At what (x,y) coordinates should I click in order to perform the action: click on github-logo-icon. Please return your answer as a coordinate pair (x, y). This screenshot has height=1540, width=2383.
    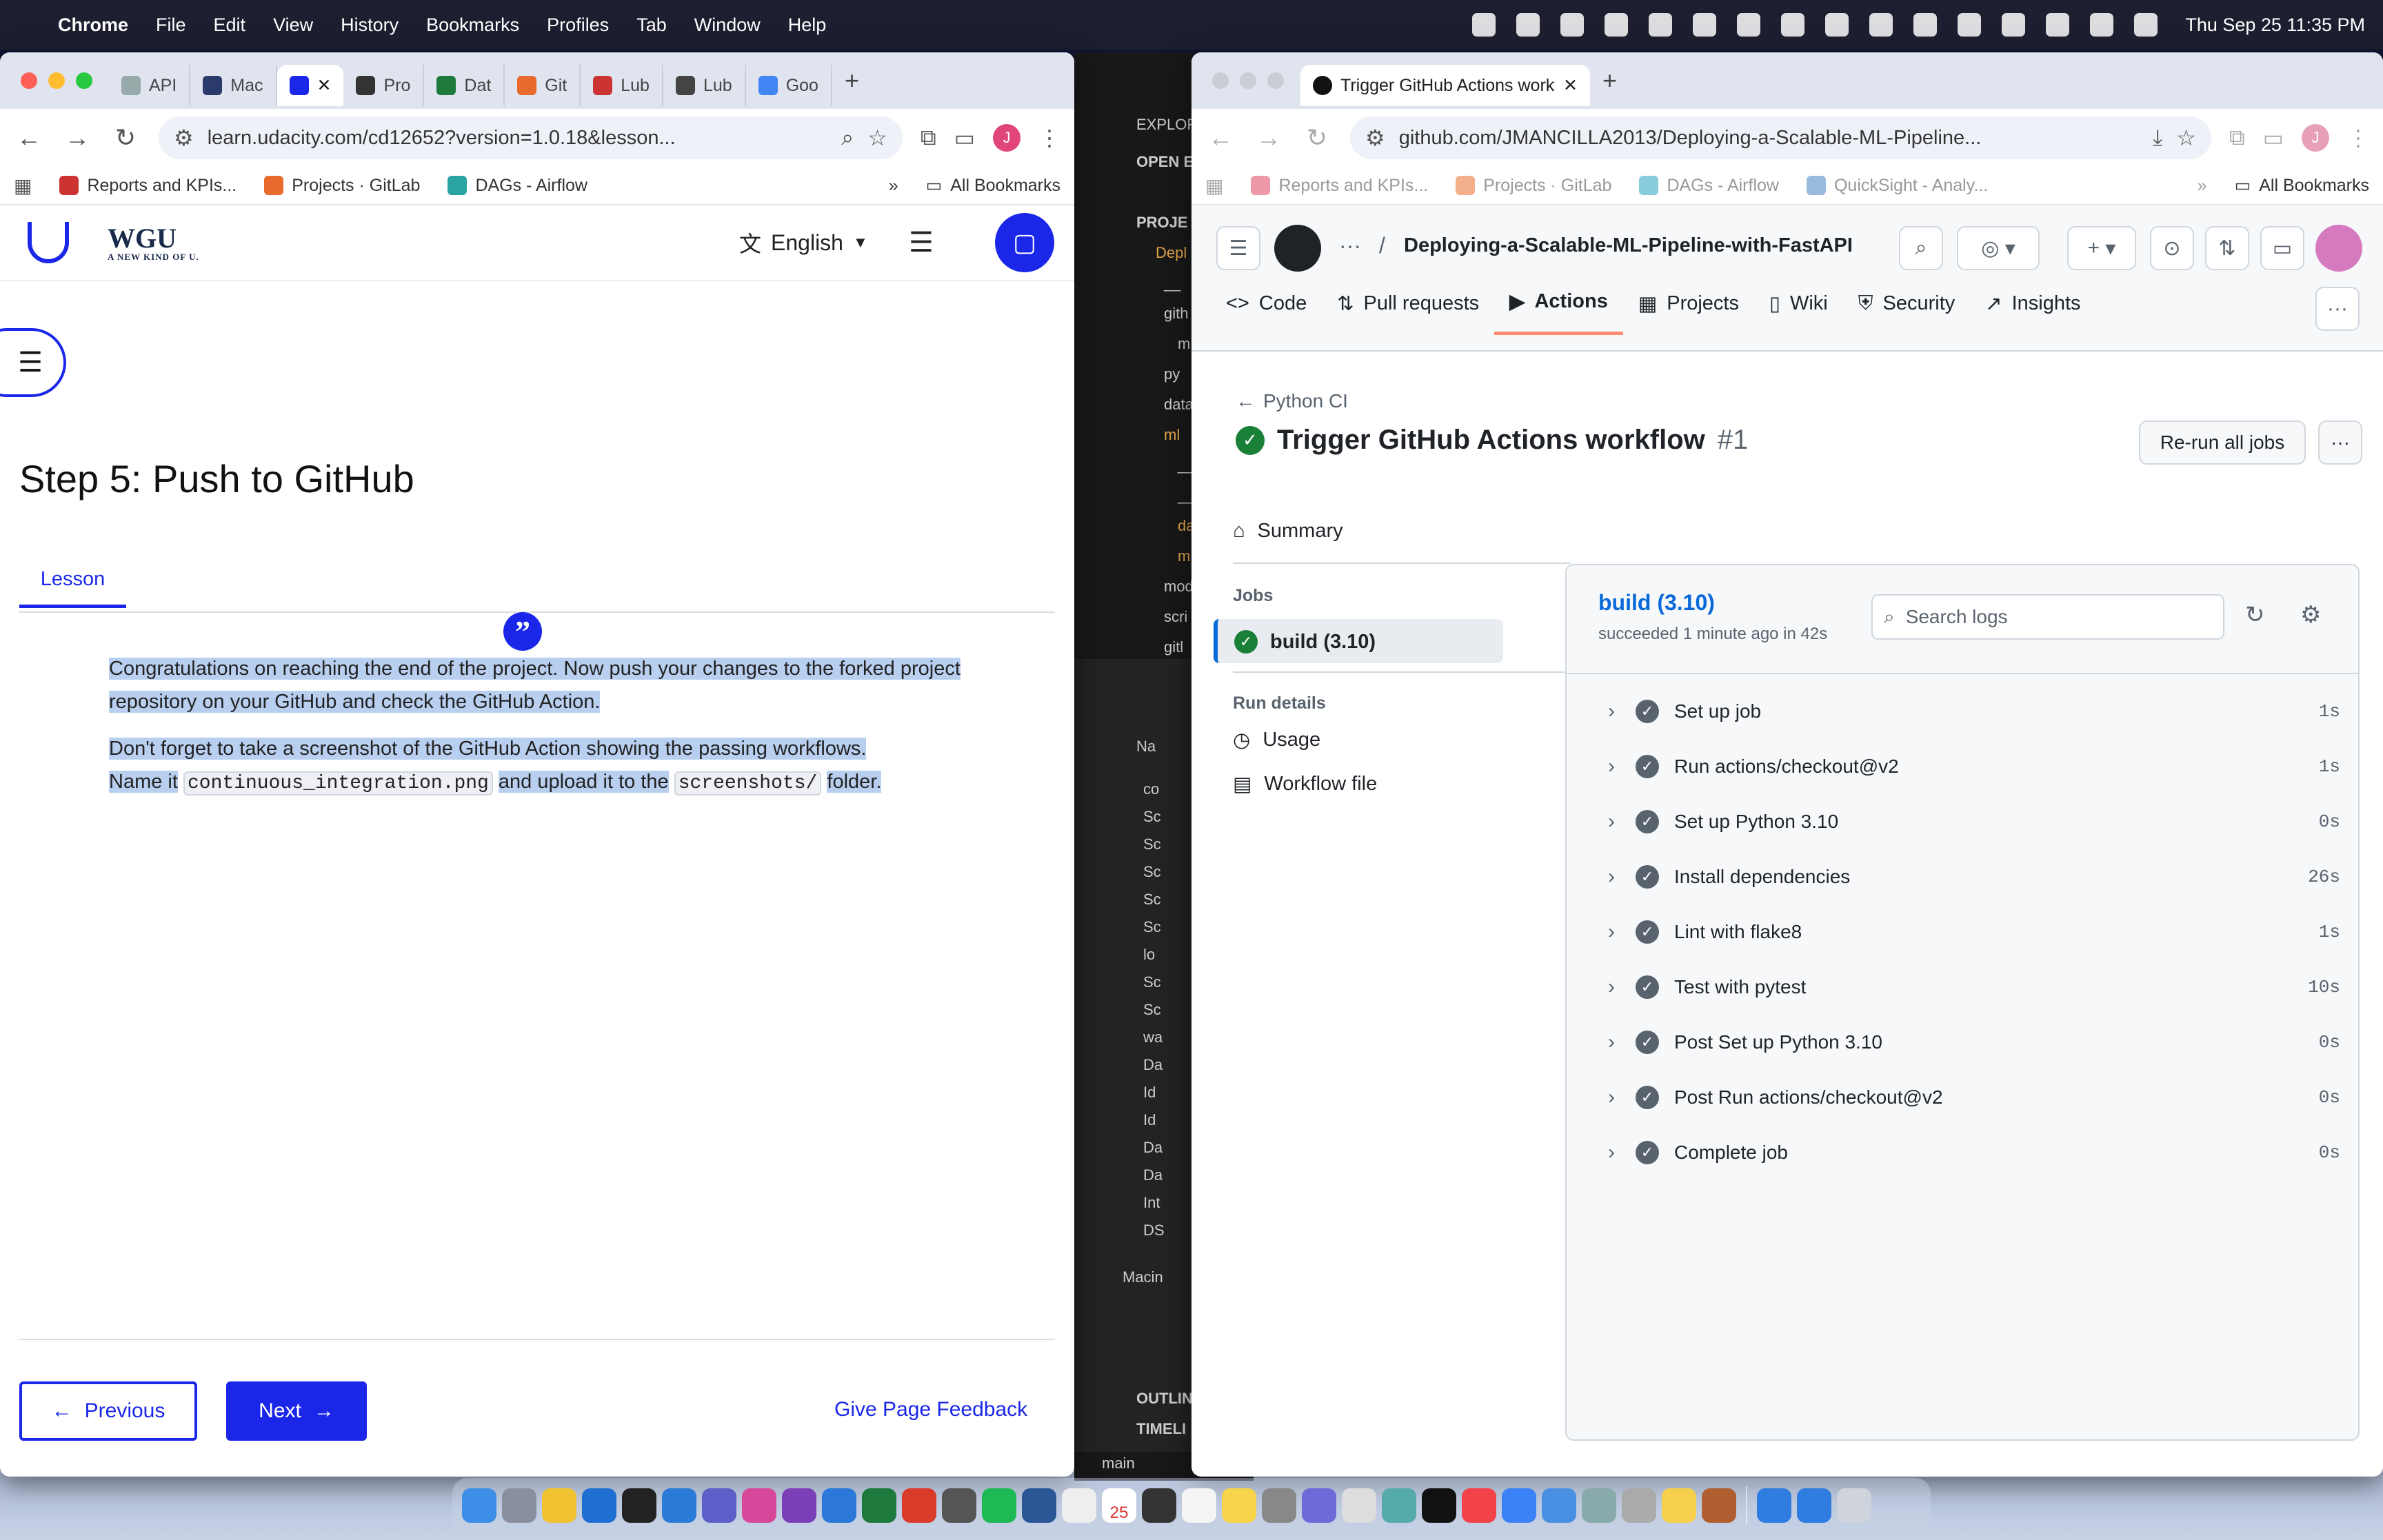
    Looking at the image, I should click on (1297, 249).